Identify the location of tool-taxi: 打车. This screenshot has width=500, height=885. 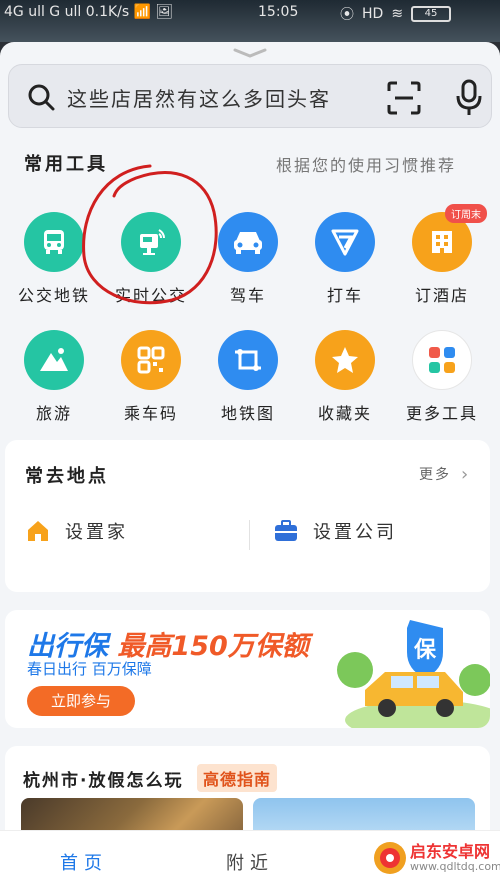
(345, 259).